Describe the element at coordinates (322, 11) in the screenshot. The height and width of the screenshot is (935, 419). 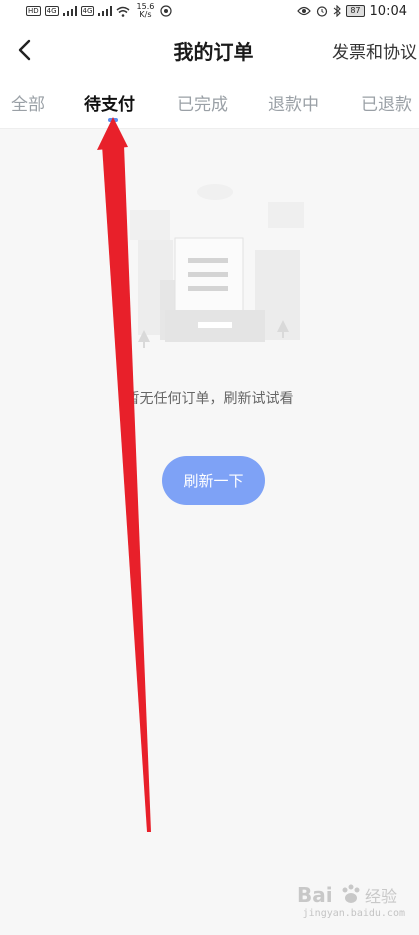
I see `alarm-icon` at that location.